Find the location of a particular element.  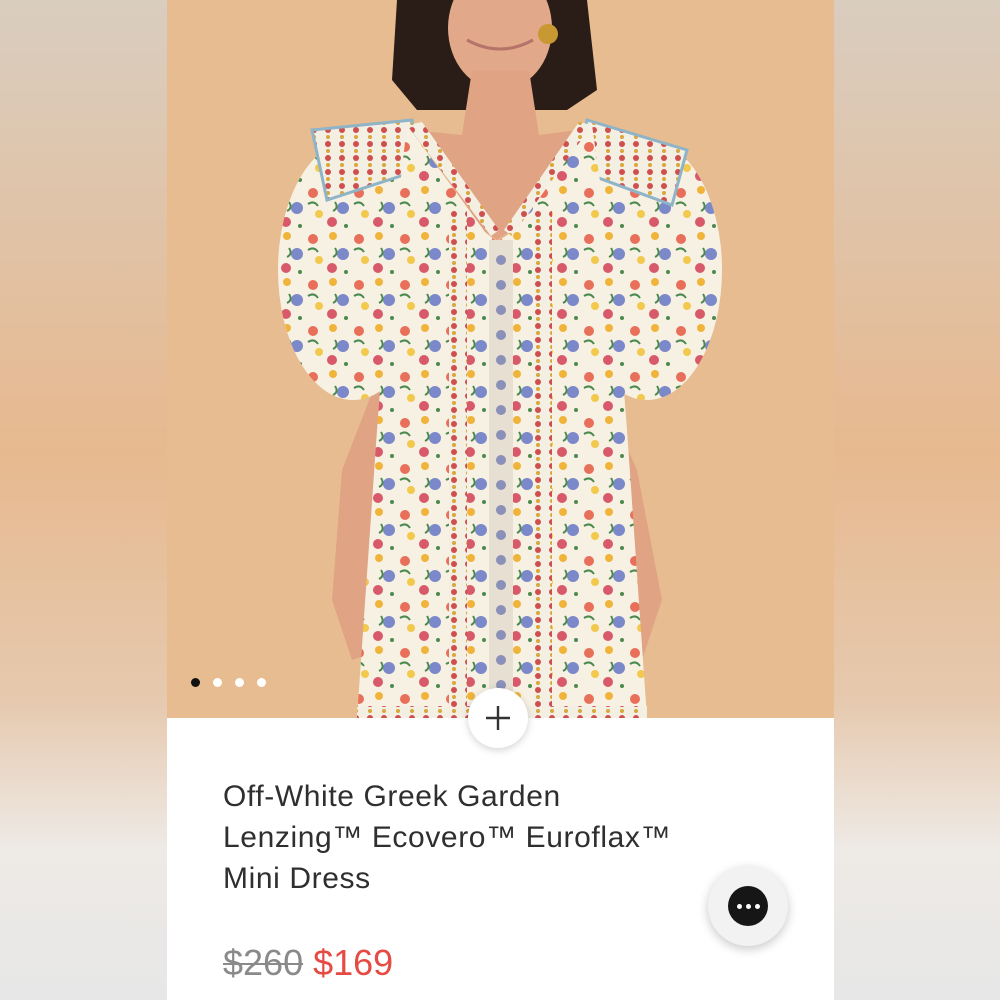

sale-price: $169 is located at coordinates (353, 962).